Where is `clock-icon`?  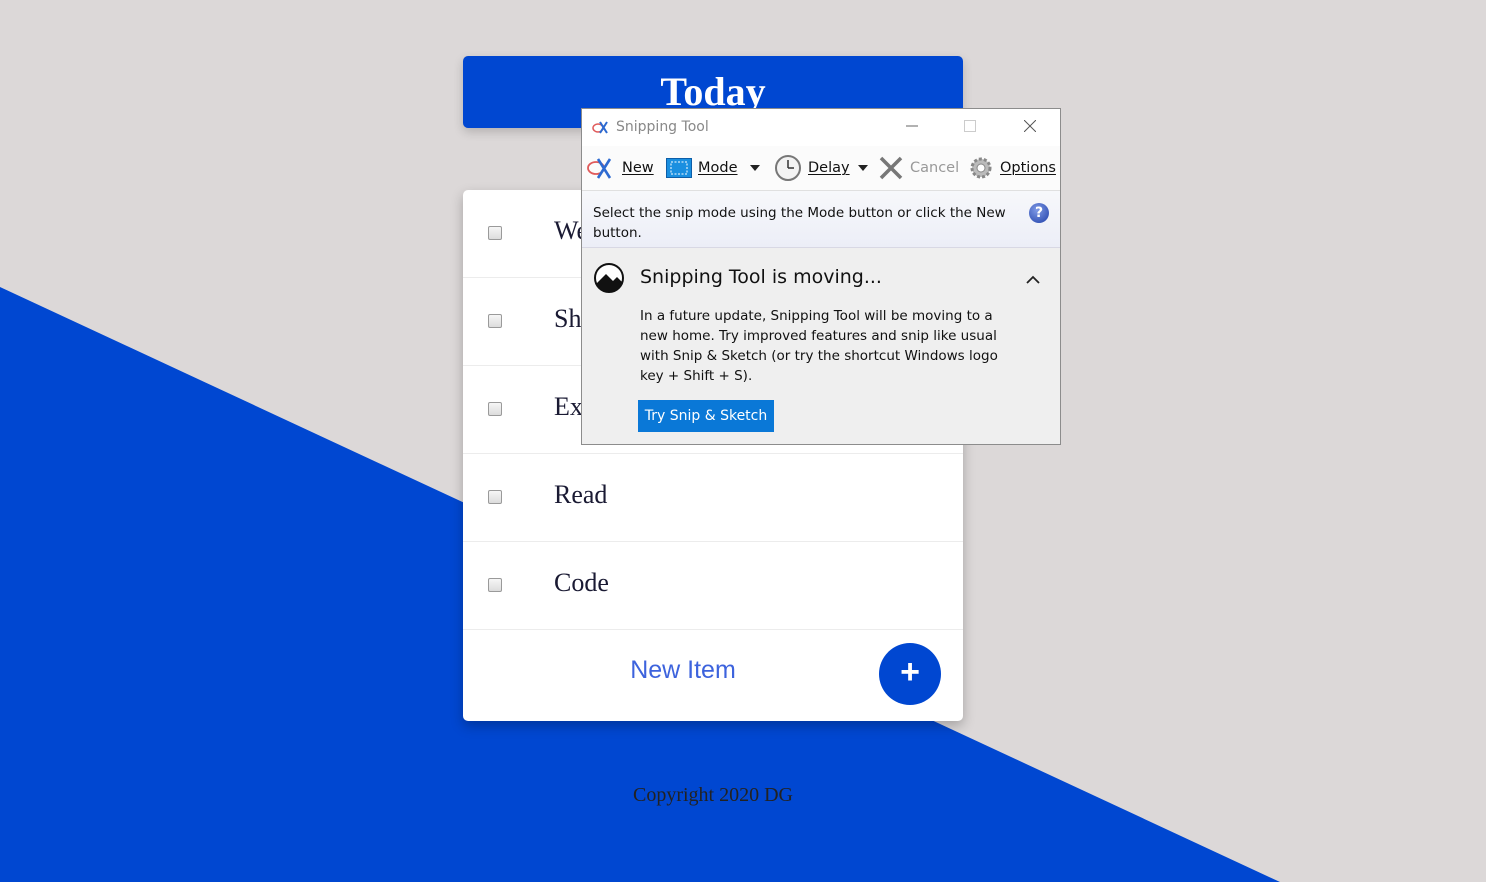 clock-icon is located at coordinates (788, 168).